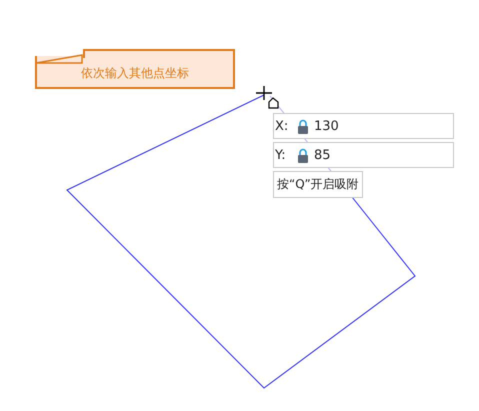 The image size is (479, 411). What do you see at coordinates (363, 155) in the screenshot?
I see `coordinate-input-field: Y: 85` at bounding box center [363, 155].